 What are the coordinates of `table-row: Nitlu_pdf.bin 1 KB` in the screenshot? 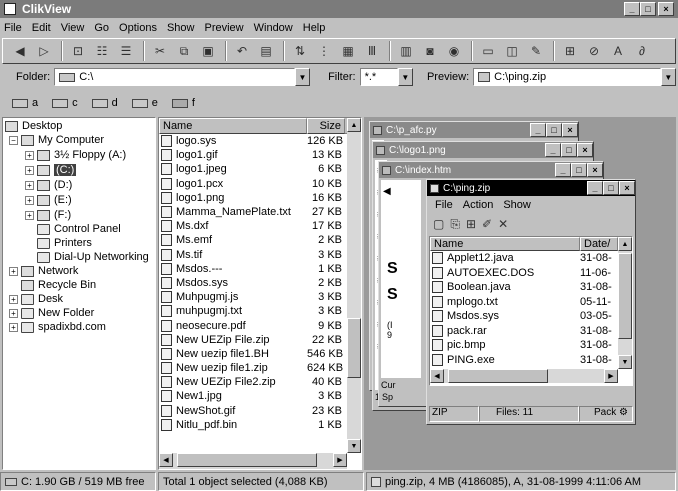 It's located at (260, 425).